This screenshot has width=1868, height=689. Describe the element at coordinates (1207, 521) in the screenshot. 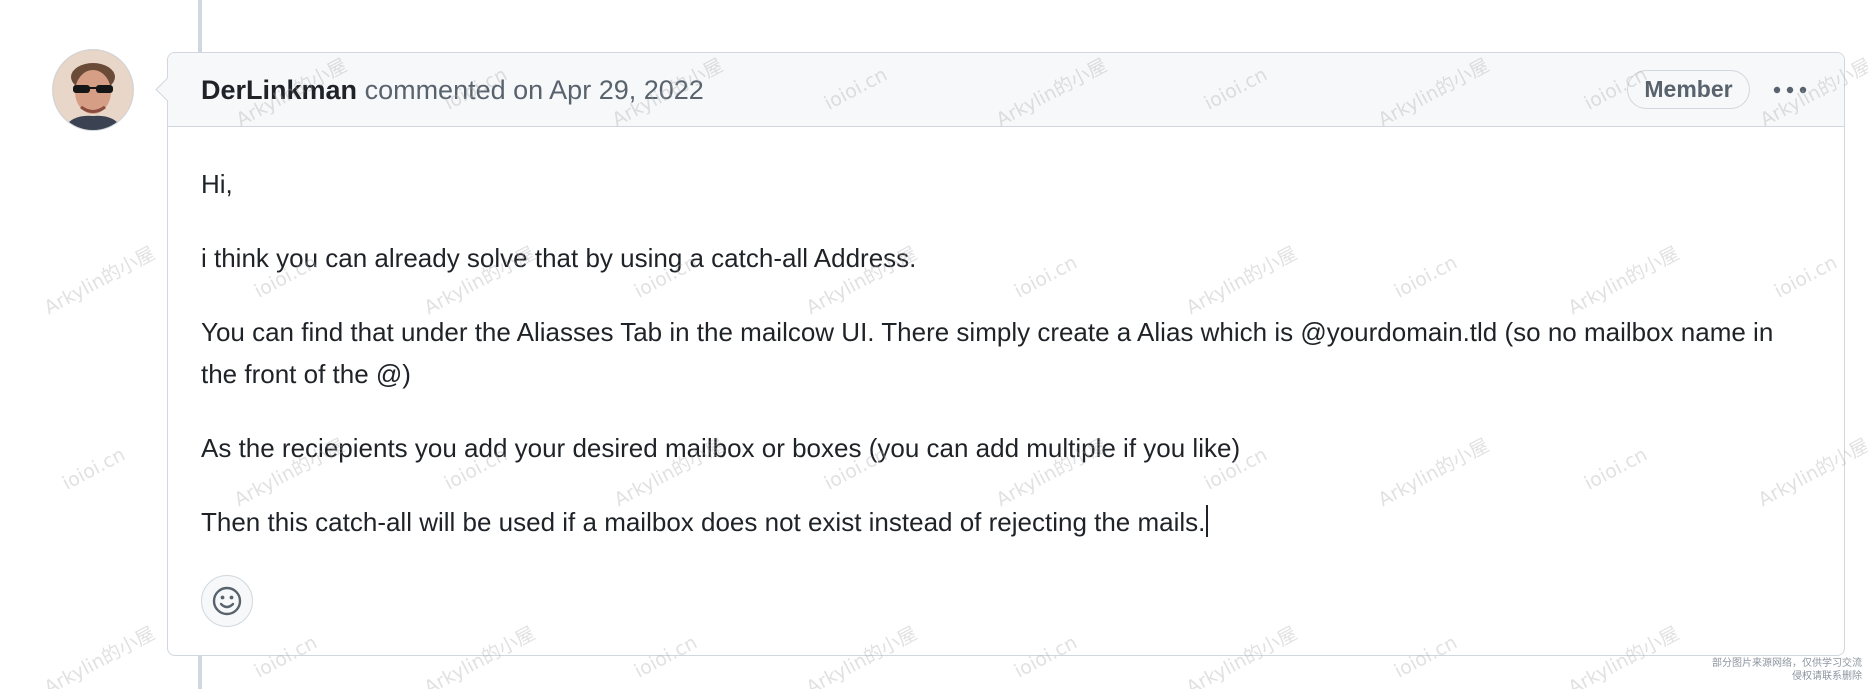

I see `text-cursor` at that location.